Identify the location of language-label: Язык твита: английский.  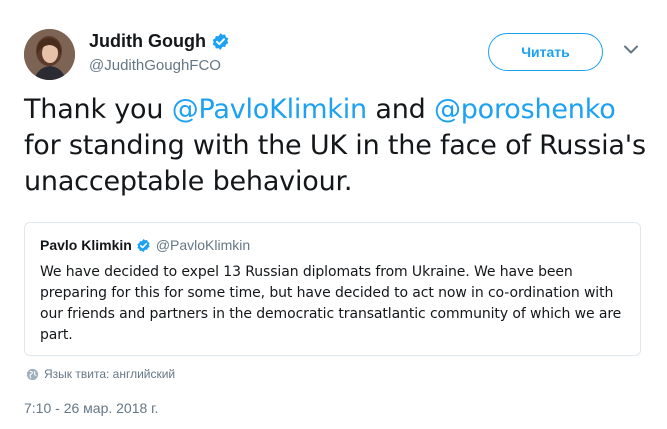
(110, 374).